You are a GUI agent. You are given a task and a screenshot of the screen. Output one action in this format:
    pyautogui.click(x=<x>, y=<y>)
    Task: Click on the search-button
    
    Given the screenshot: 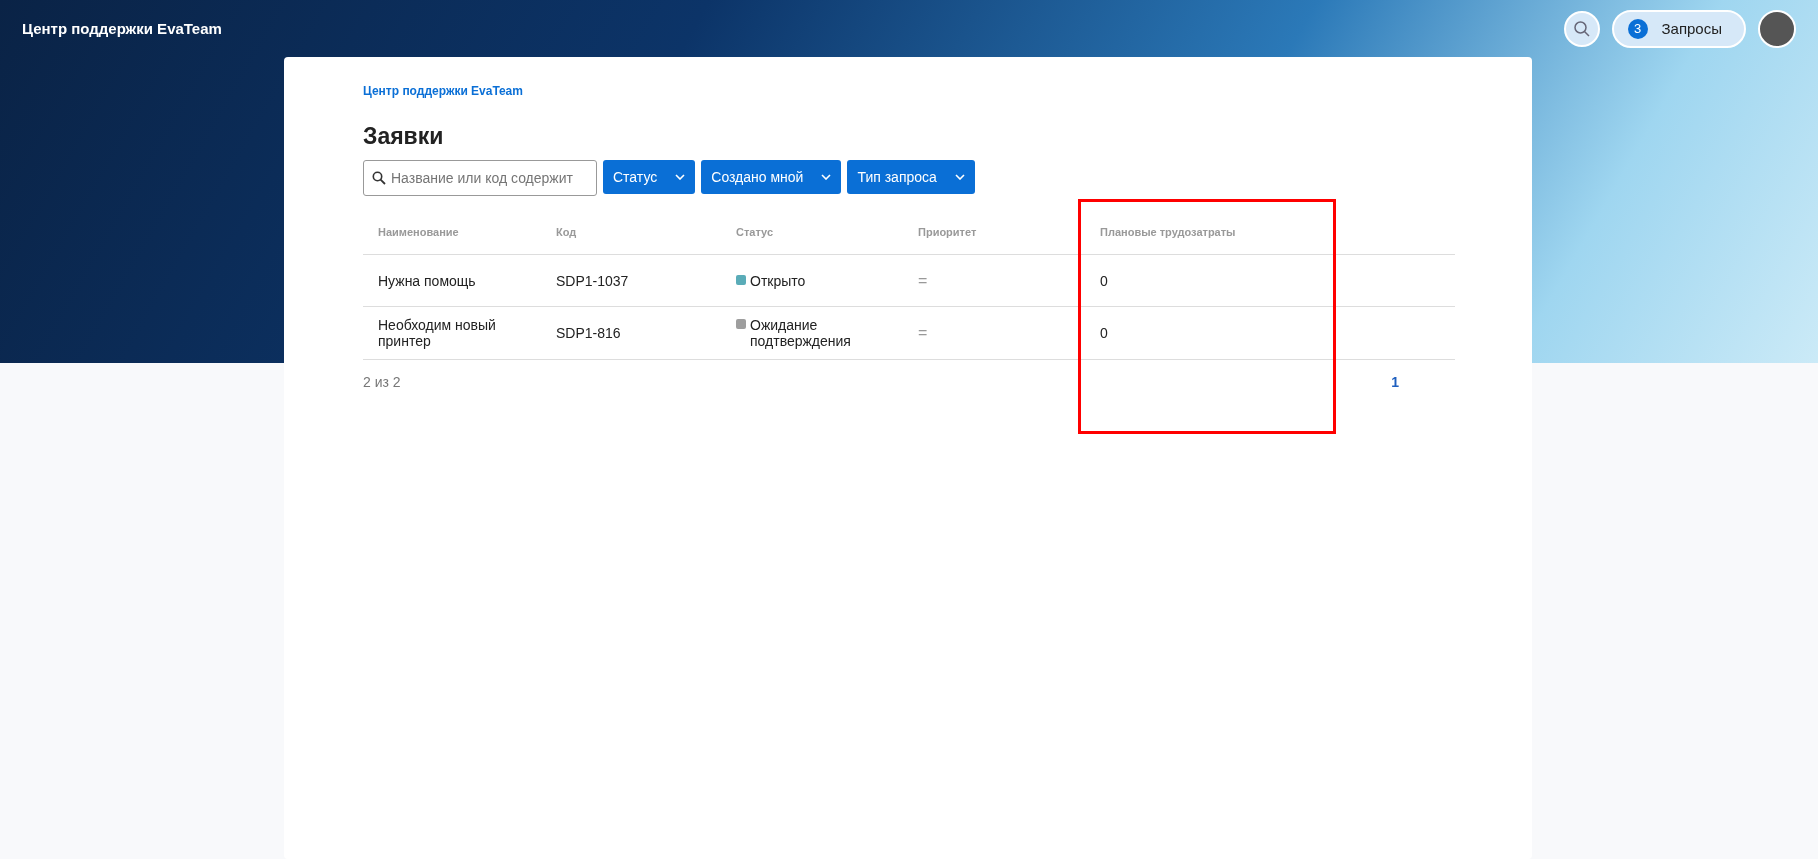 What is the action you would take?
    pyautogui.click(x=1581, y=28)
    